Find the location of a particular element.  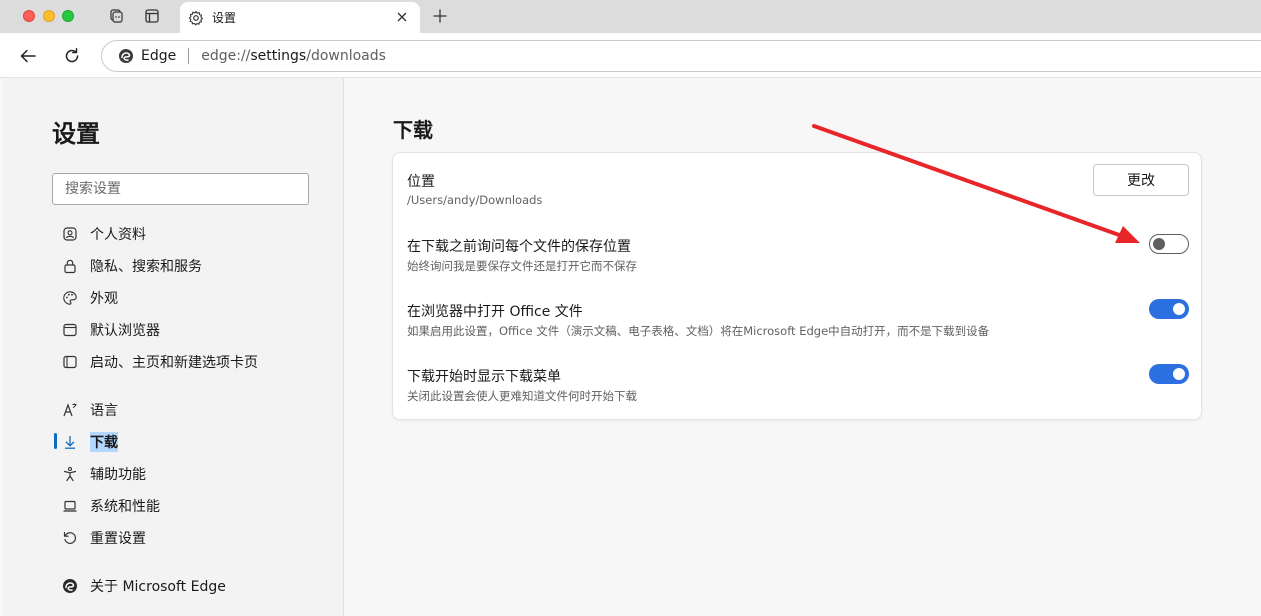

sidebar-item-default-browser: 默认浏览器 is located at coordinates (110, 330).